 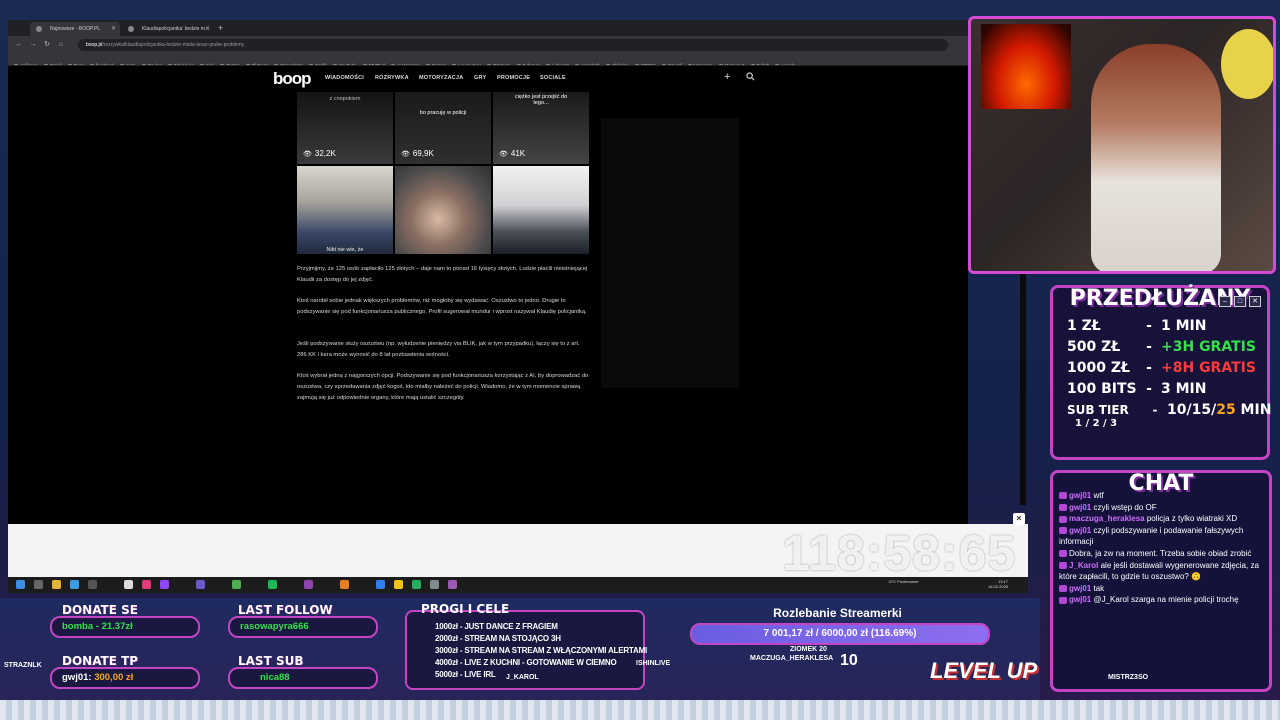 What do you see at coordinates (380, 584) in the screenshot?
I see `steam-icon` at bounding box center [380, 584].